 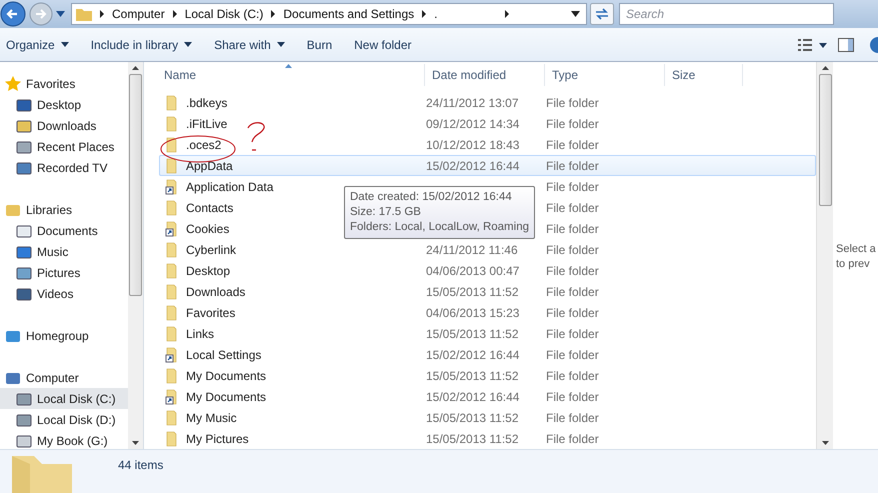 I want to click on nav-item: Downloads, so click(x=64, y=125).